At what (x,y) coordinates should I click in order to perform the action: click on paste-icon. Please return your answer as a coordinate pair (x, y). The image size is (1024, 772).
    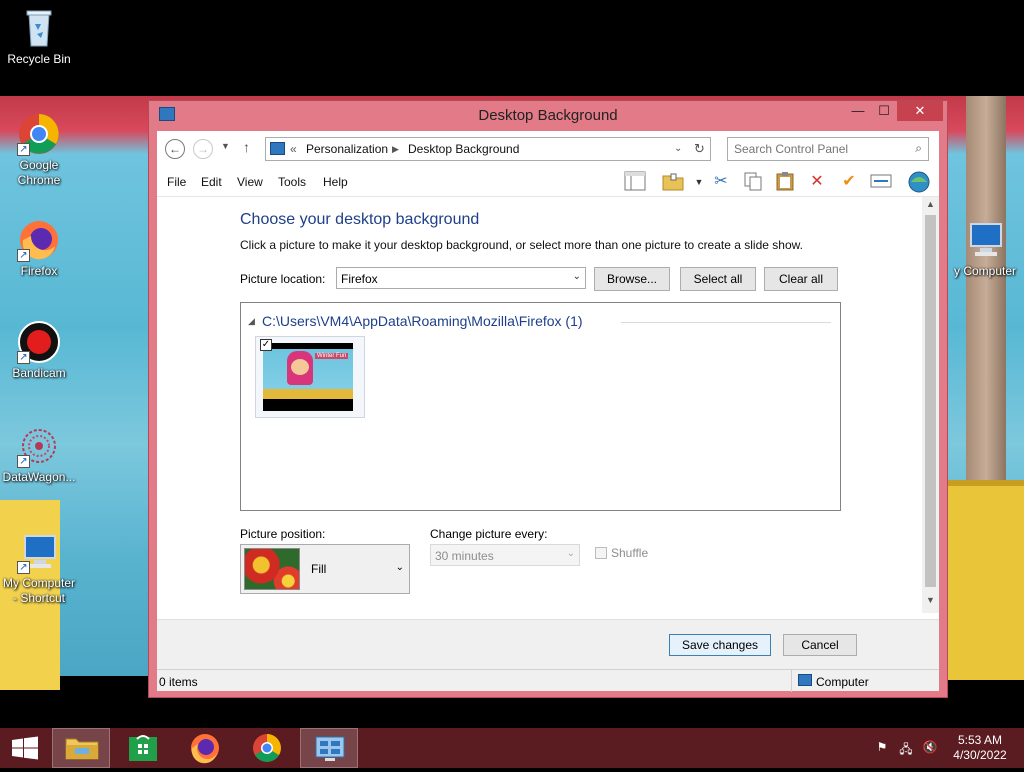
    Looking at the image, I should click on (785, 182).